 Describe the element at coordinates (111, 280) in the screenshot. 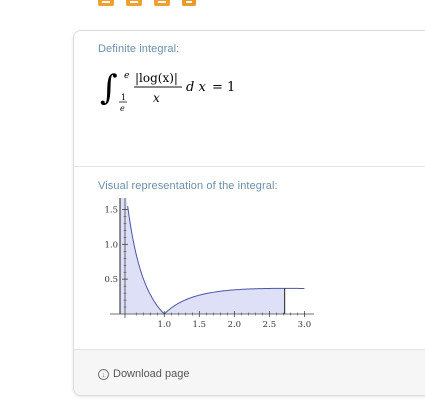

I see `y-tick-label: 0.5` at that location.